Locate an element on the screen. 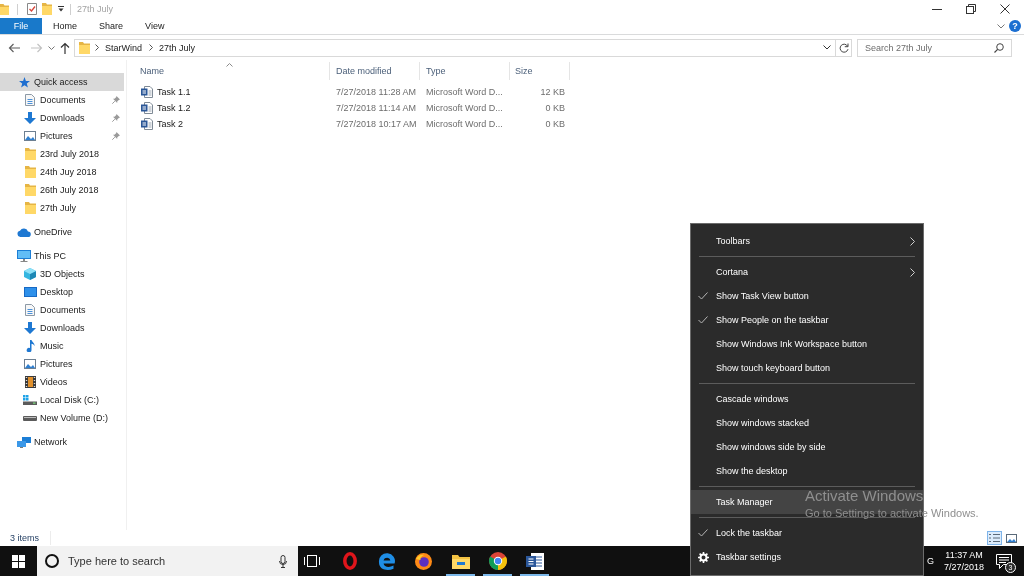  up-arrow-icon is located at coordinates (65, 47).